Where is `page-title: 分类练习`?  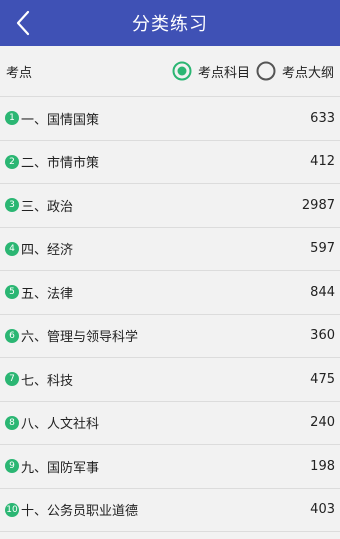 page-title: 分类练习 is located at coordinates (170, 24).